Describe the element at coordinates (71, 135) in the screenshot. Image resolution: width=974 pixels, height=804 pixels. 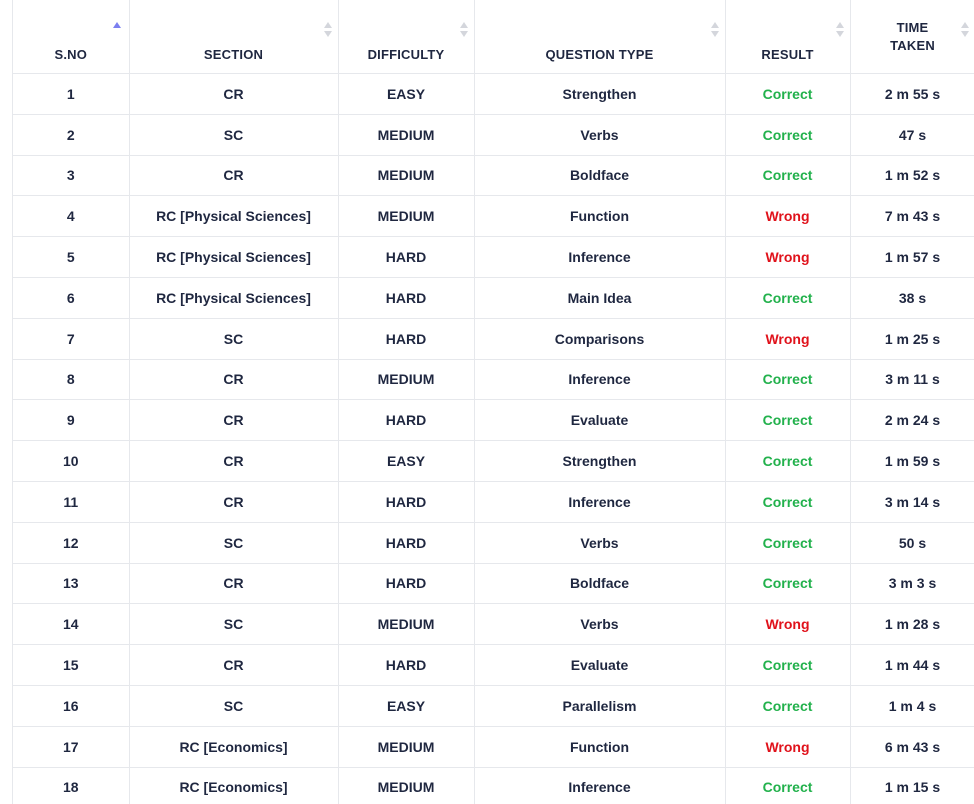
I see `cell-sno: 2` at that location.